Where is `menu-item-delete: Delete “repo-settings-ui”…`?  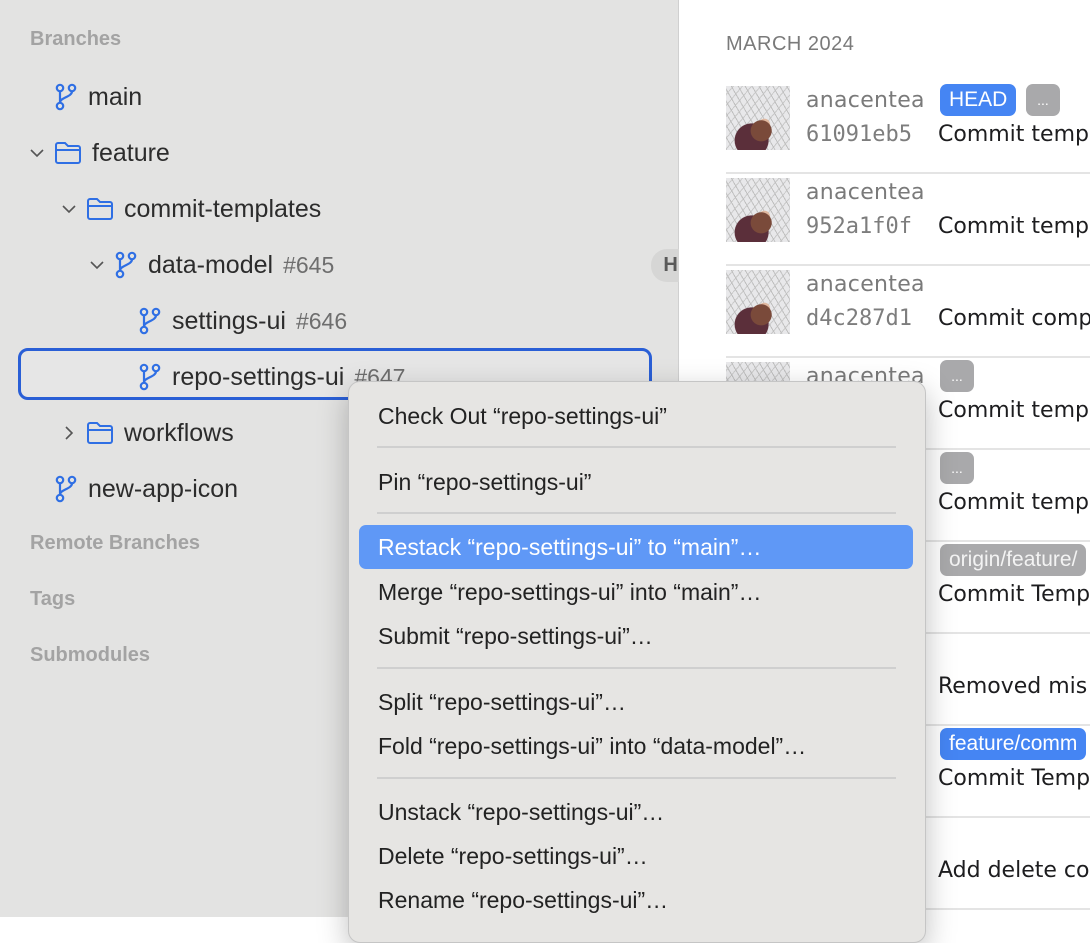 menu-item-delete: Delete “repo-settings-ui”… is located at coordinates (636, 856).